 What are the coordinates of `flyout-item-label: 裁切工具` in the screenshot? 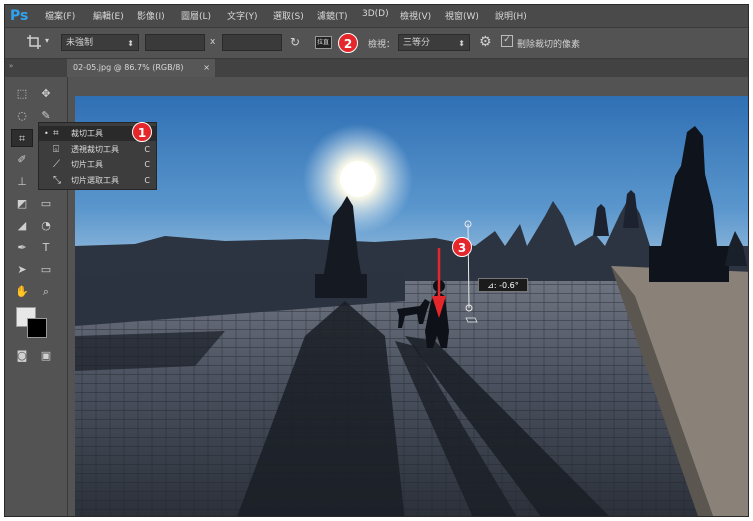 It's located at (87, 133).